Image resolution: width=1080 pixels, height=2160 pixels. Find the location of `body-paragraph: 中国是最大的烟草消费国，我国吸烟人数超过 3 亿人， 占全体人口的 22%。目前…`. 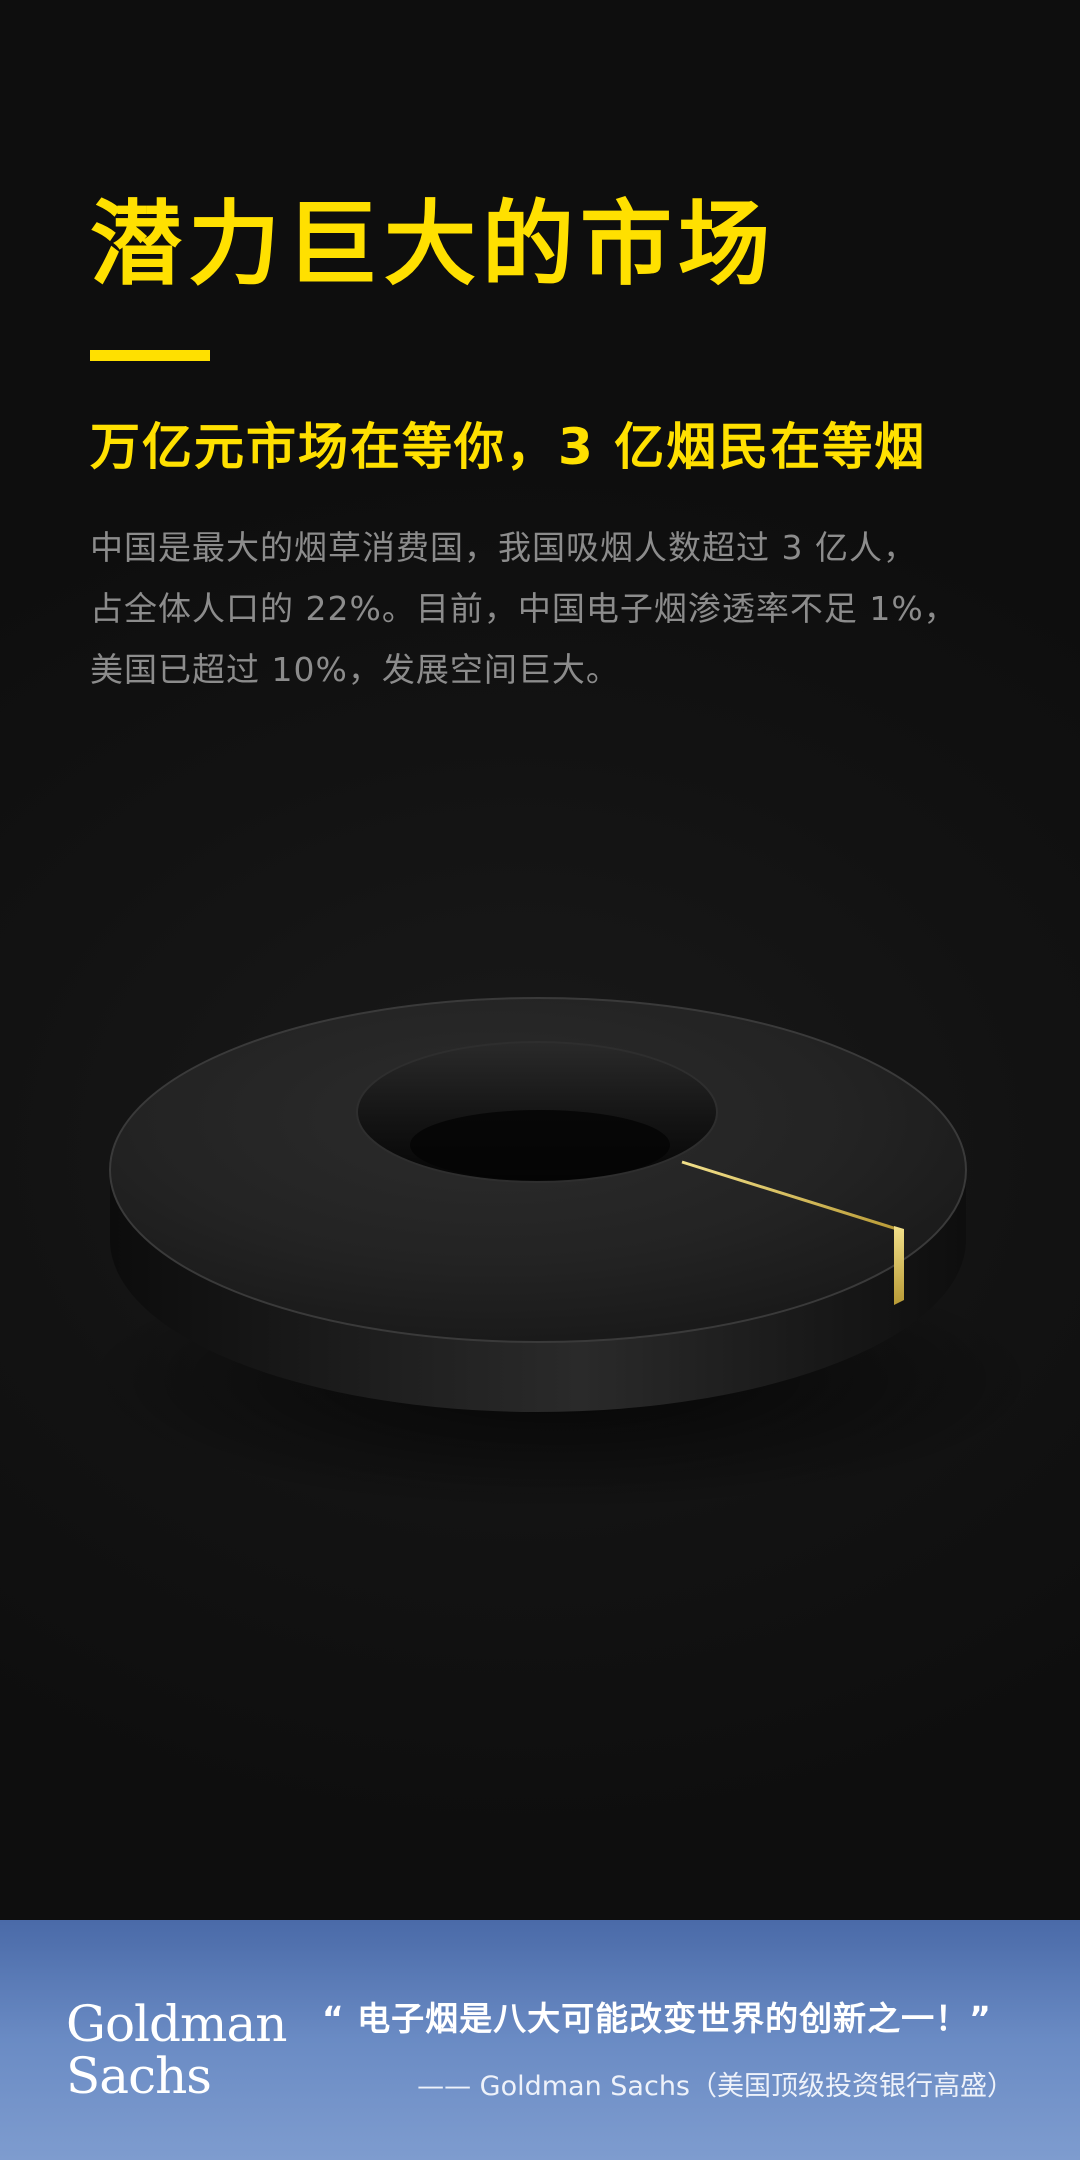

body-paragraph: 中国是最大的烟草消费国，我国吸烟人数超过 3 亿人， 占全体人口的 22%。目前… is located at coordinates (540, 608).